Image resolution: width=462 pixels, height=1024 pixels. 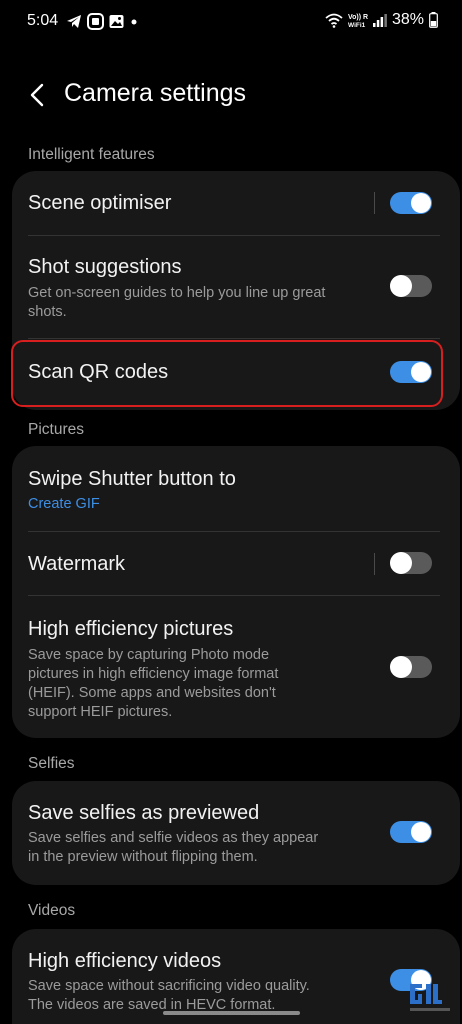 What do you see at coordinates (131, 629) in the screenshot?
I see `high-efficiency-pictures-title: High efficiency pictures` at bounding box center [131, 629].